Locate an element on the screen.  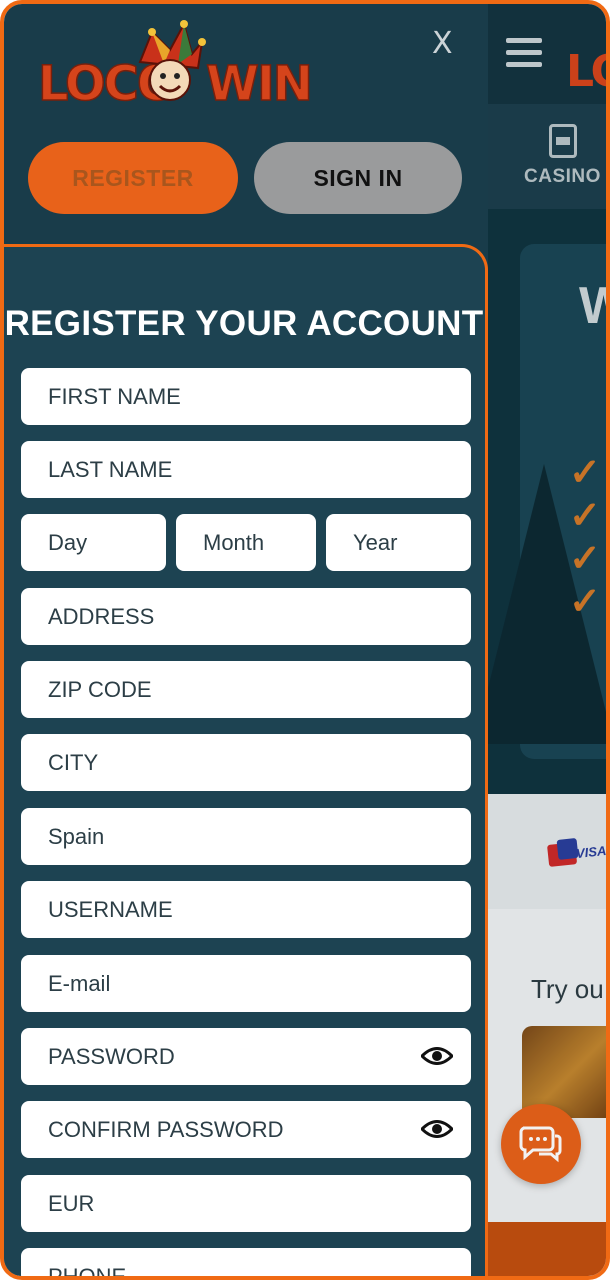
phone-field: PHONE is located at coordinates (246, 1262).